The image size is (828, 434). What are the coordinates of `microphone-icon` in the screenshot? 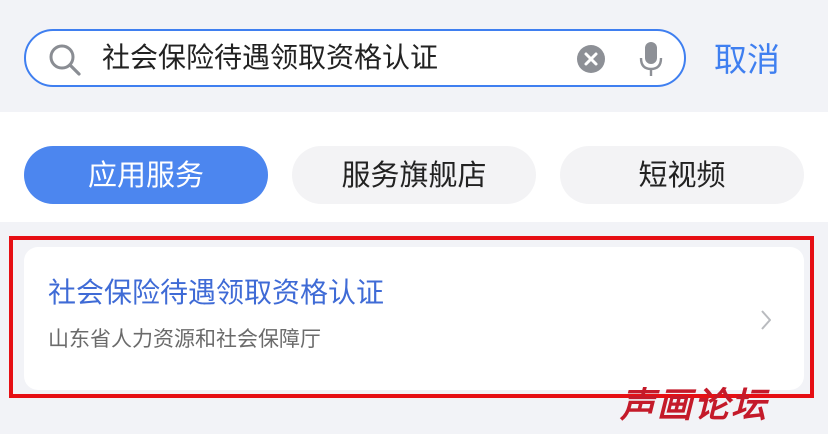 It's located at (651, 59).